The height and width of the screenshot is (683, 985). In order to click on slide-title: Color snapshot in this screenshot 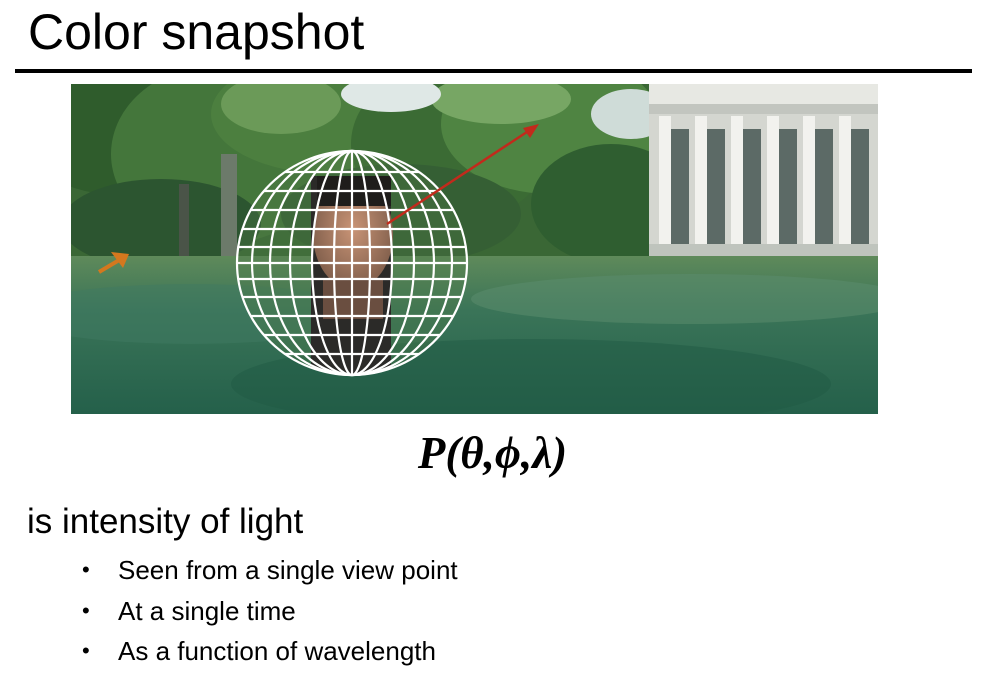, I will do `click(196, 32)`.